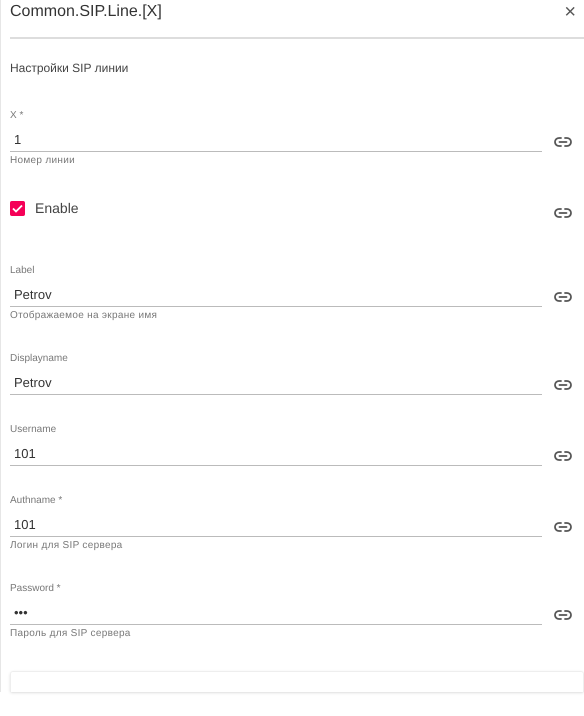 The image size is (584, 716). Describe the element at coordinates (71, 634) in the screenshot. I see `helper-text: Пароль для SIP сервера` at that location.